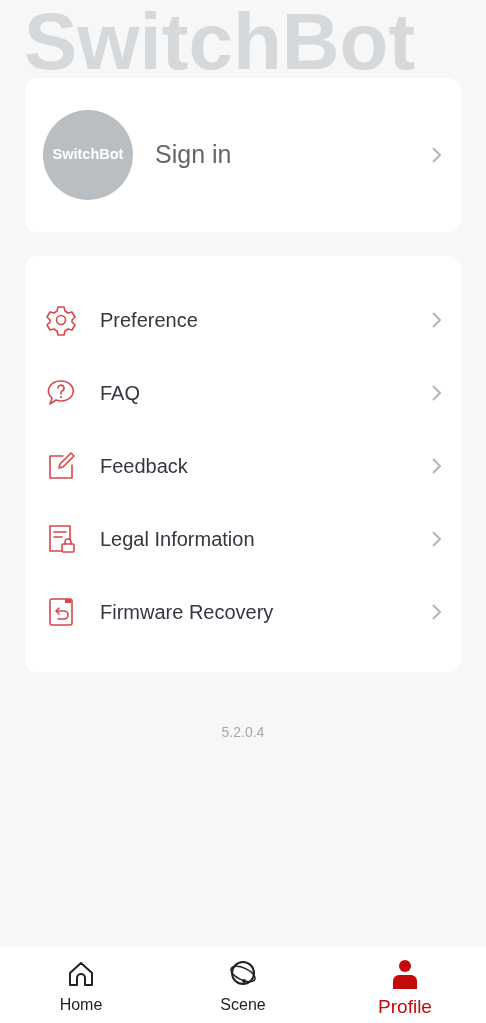  What do you see at coordinates (81, 985) in the screenshot?
I see `tab: Home` at bounding box center [81, 985].